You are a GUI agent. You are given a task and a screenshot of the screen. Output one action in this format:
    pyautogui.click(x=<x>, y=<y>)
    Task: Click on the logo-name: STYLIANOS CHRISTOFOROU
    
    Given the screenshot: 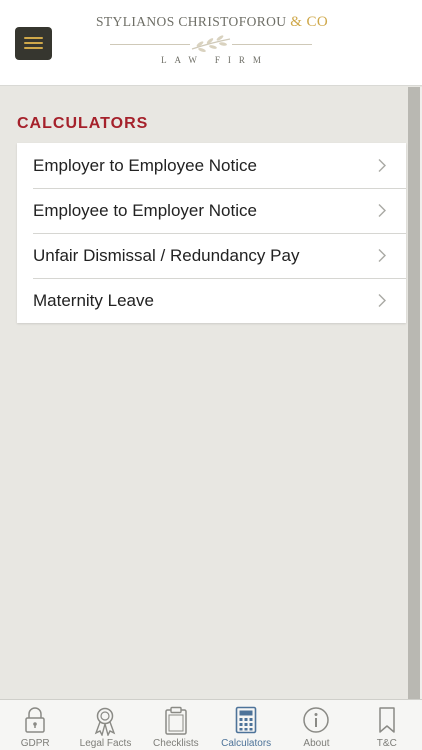 What is the action you would take?
    pyautogui.click(x=191, y=21)
    